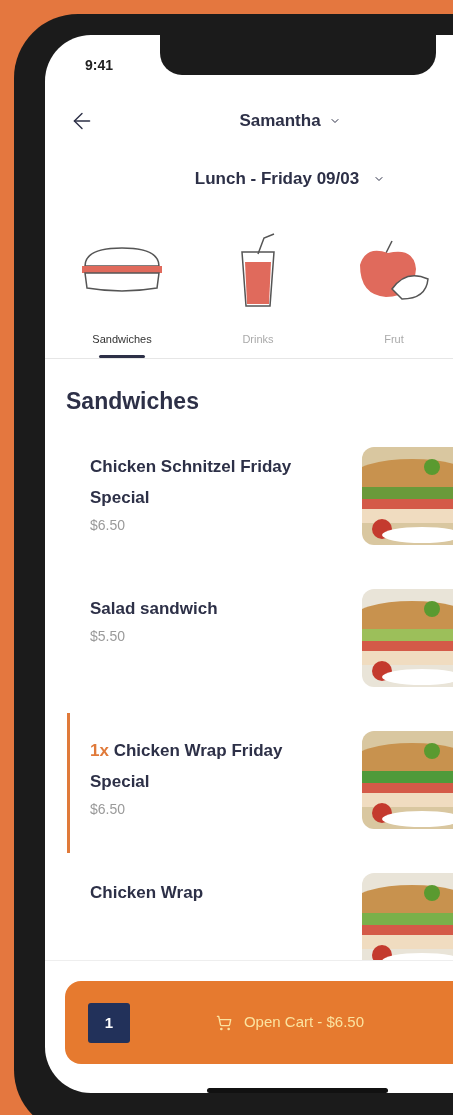 Image resolution: width=453 pixels, height=1115 pixels. I want to click on status-time: 9:41, so click(99, 65).